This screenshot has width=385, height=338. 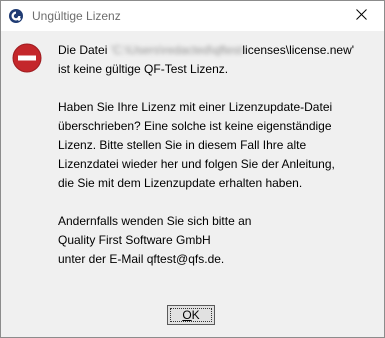 What do you see at coordinates (76, 16) in the screenshot?
I see `window-title: Ungültige Lizenz` at bounding box center [76, 16].